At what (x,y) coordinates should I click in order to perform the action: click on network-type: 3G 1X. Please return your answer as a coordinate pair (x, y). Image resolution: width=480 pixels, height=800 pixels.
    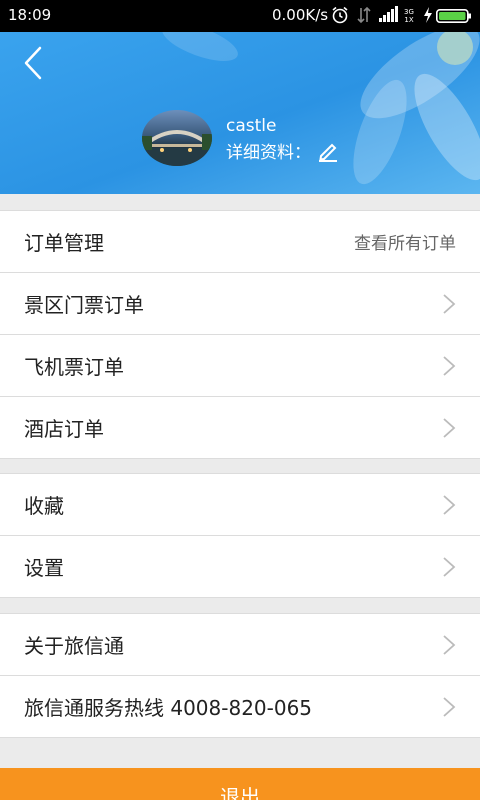
    Looking at the image, I should click on (409, 16).